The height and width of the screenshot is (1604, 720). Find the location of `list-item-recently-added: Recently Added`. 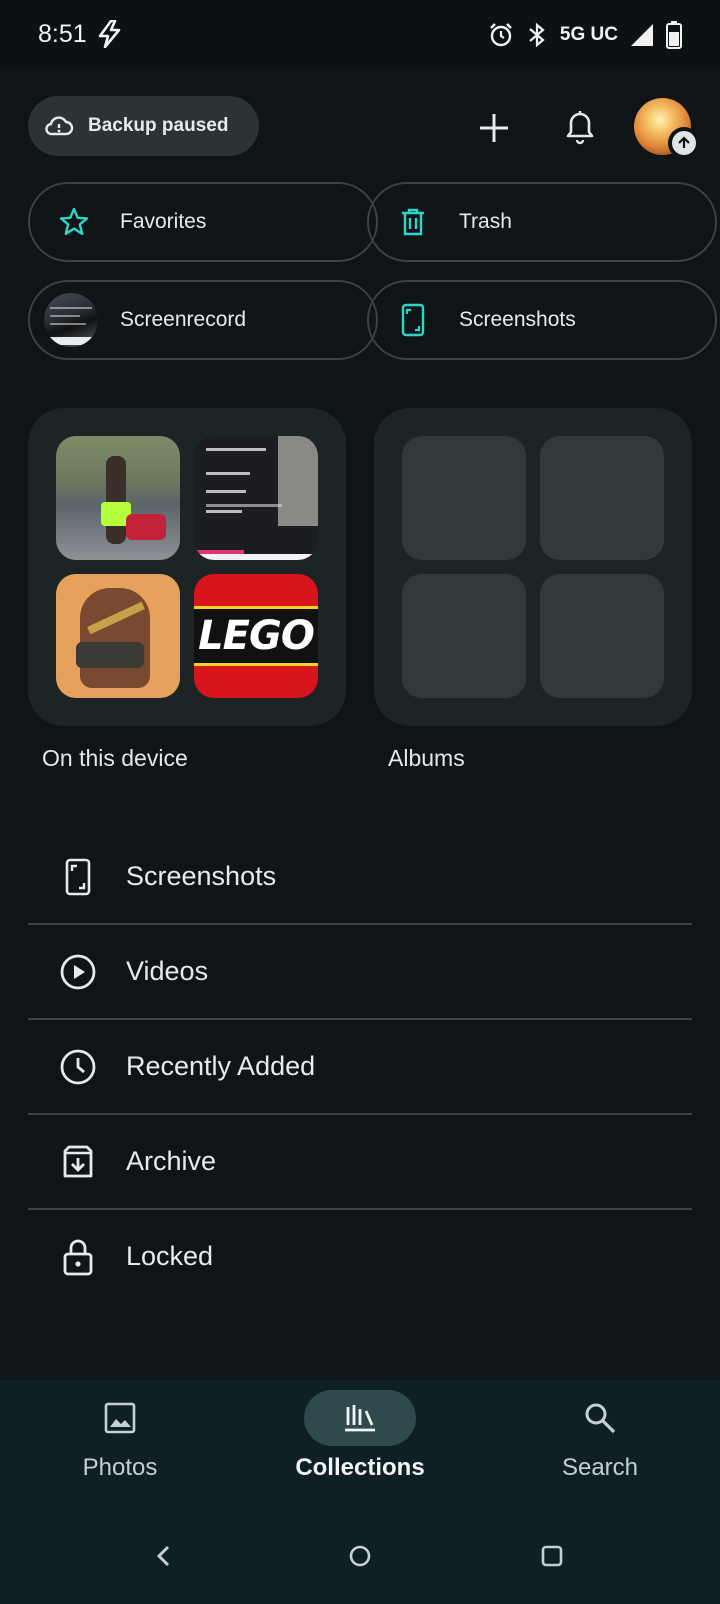

list-item-recently-added: Recently Added is located at coordinates (360, 1065).